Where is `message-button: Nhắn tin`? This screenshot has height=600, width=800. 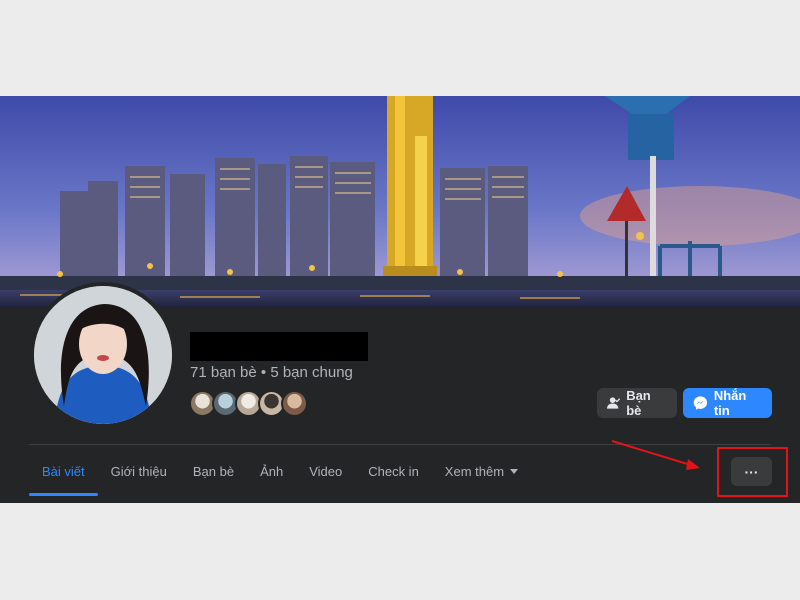
message-button: Nhắn tin is located at coordinates (727, 403).